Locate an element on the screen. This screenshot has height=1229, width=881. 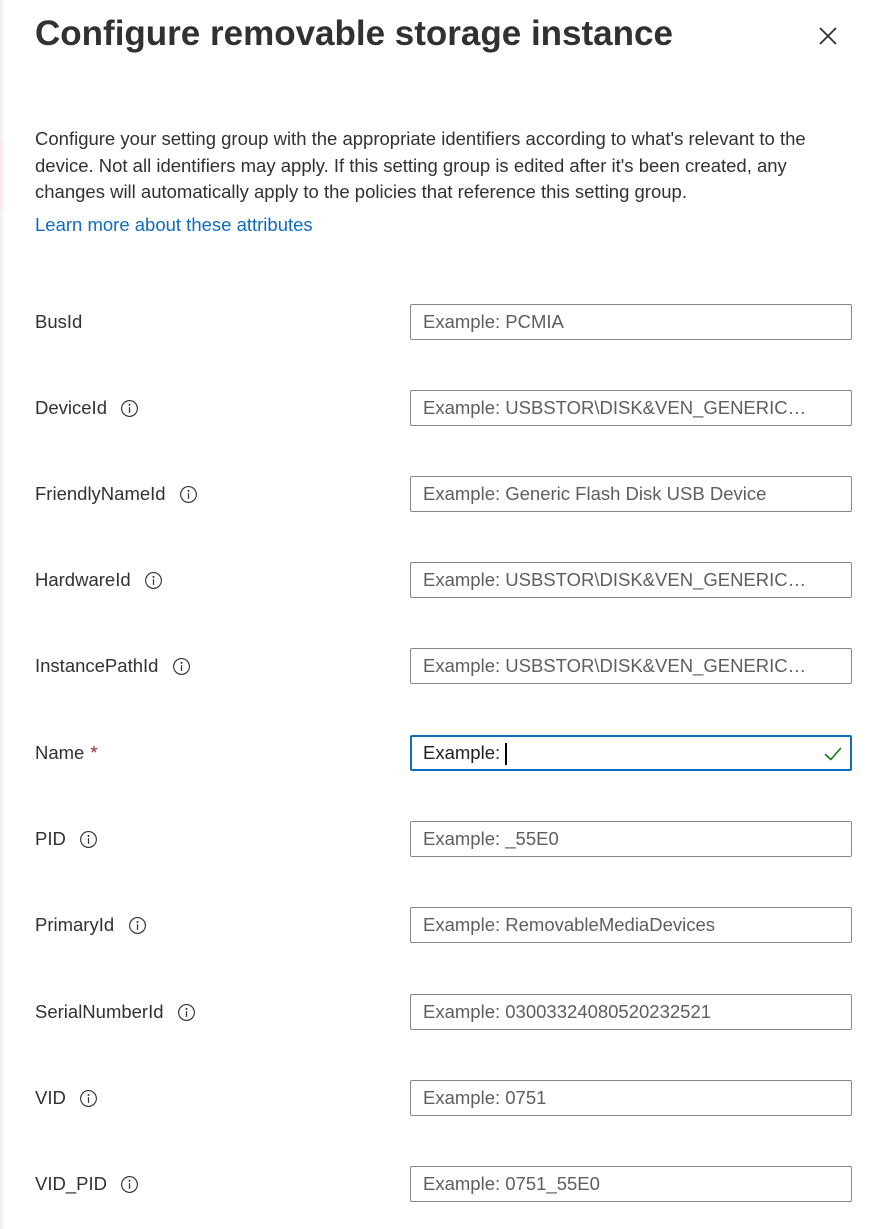
vid-pid-label-text: VID_PID is located at coordinates (71, 1183).